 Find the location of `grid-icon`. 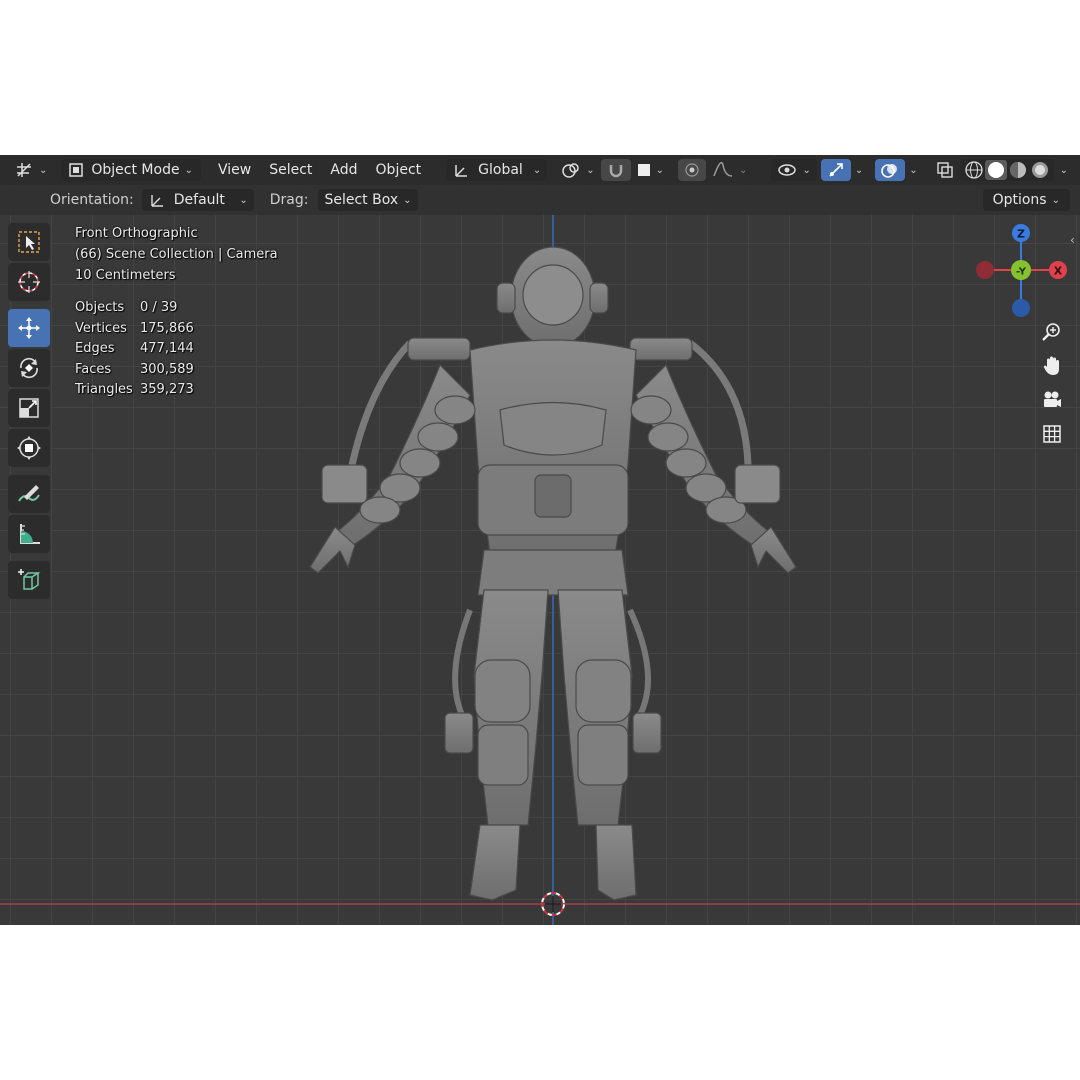

grid-icon is located at coordinates (1052, 434).